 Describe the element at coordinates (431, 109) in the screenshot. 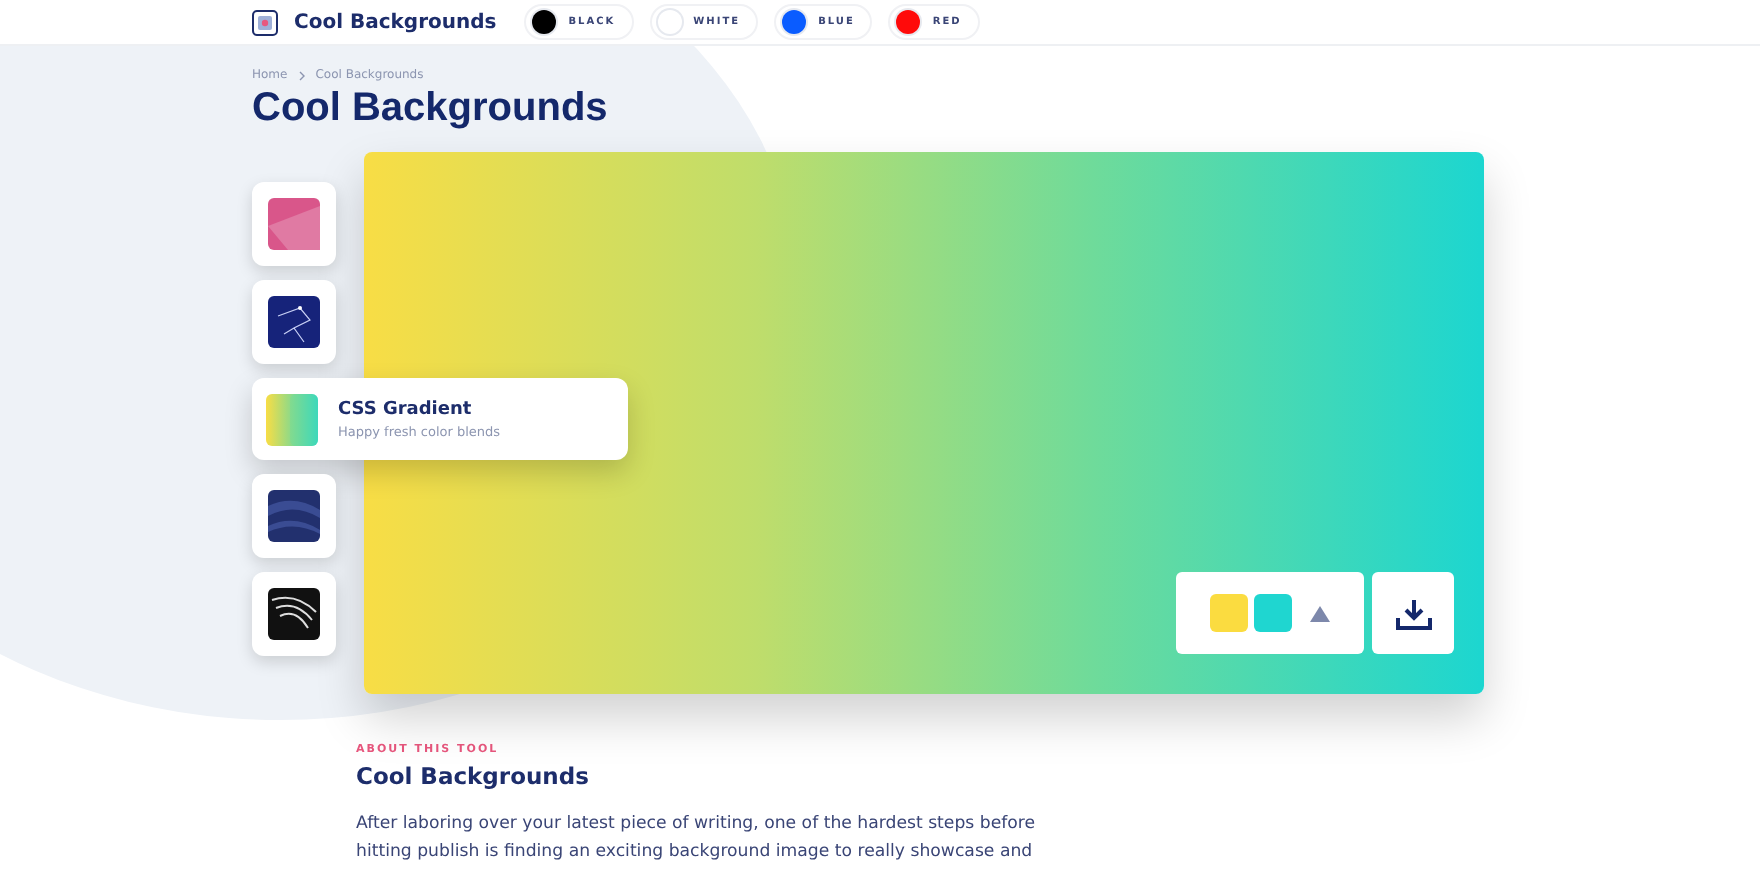

I see `page-title: Cool Backgrounds` at that location.